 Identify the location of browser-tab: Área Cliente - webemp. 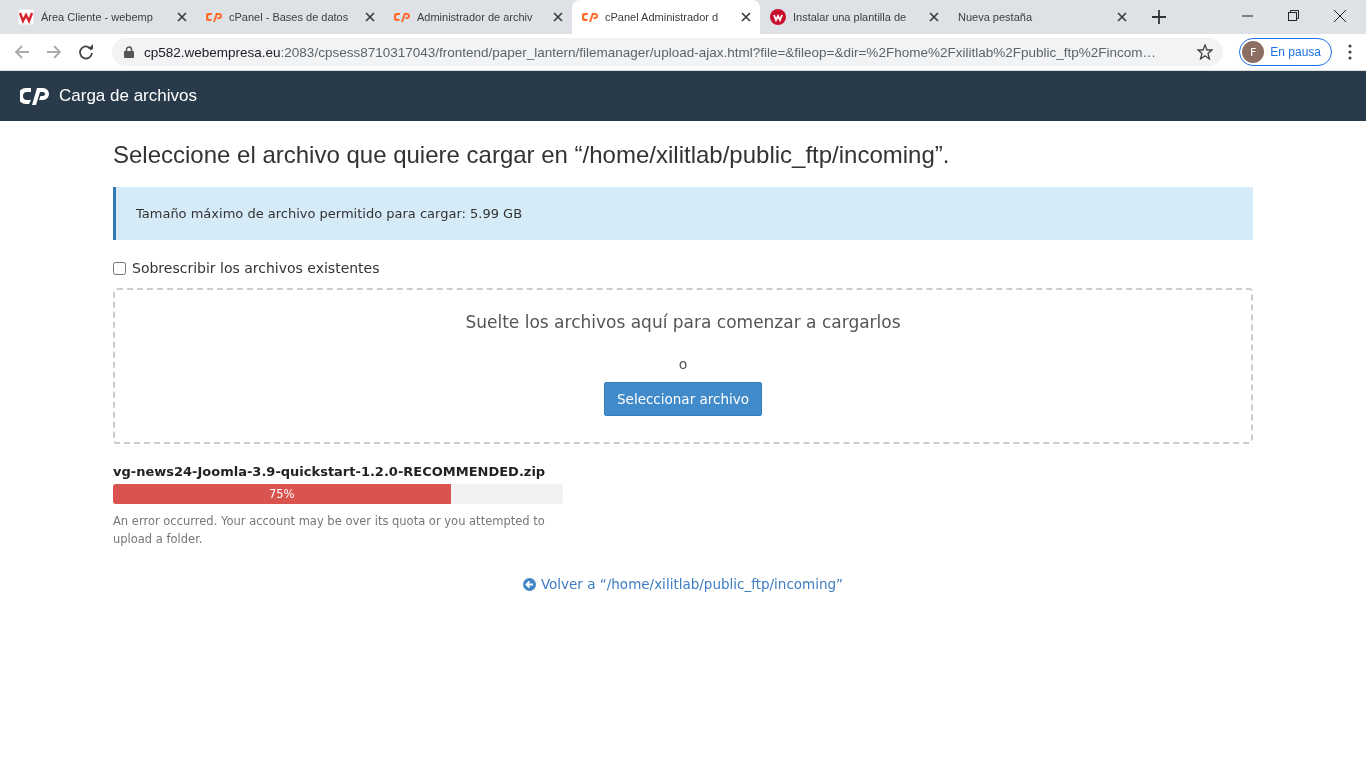
(102, 17).